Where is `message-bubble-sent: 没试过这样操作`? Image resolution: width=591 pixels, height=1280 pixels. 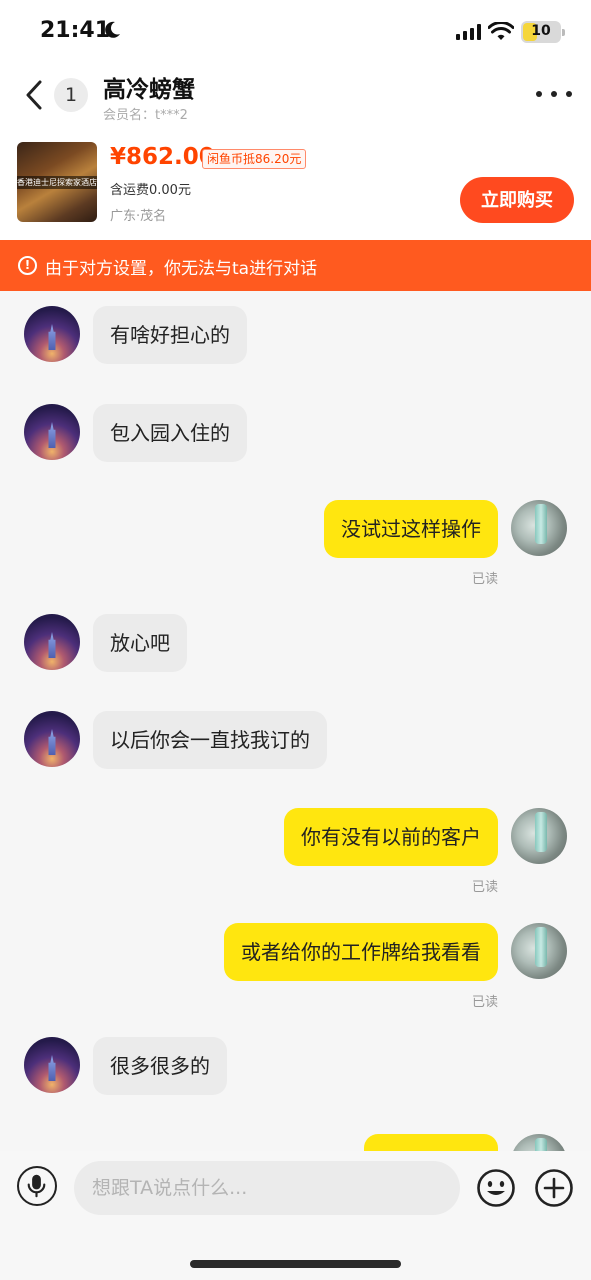 message-bubble-sent: 没试过这样操作 is located at coordinates (411, 529).